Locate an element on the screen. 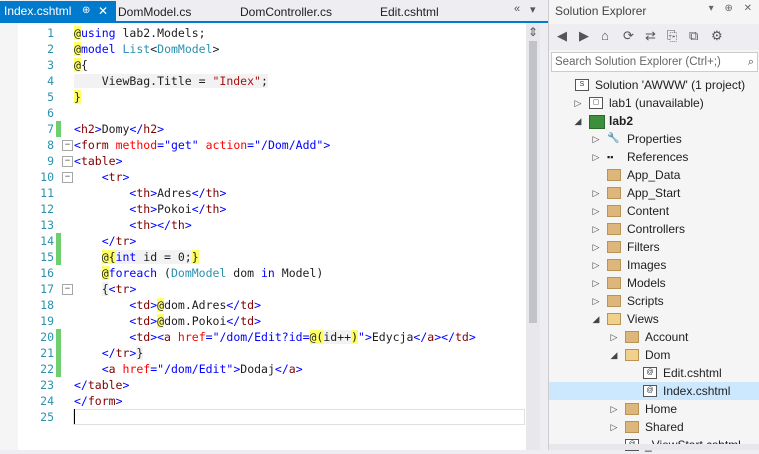  code-line: 7 <h2>Domy</h2> is located at coordinates (263, 129).